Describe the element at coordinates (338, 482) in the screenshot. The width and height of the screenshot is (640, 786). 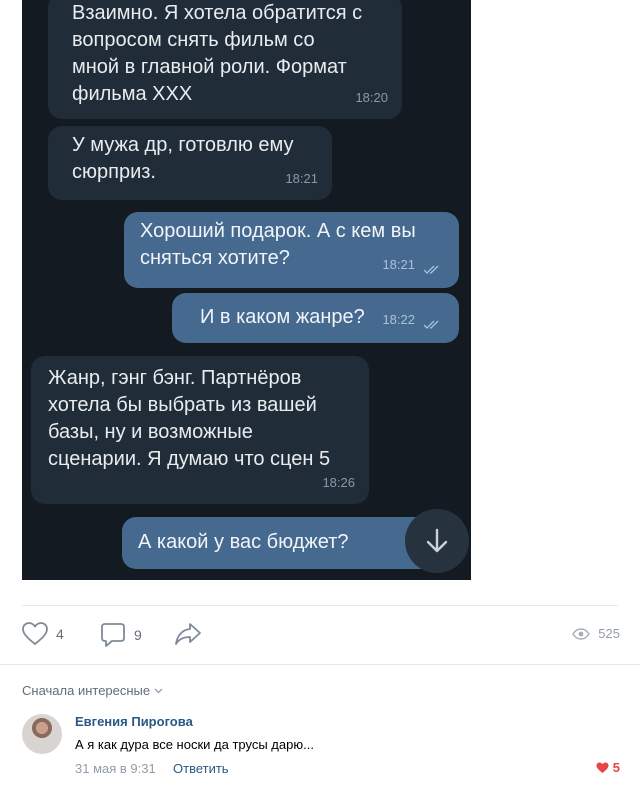
I see `message-time: 18:26` at that location.